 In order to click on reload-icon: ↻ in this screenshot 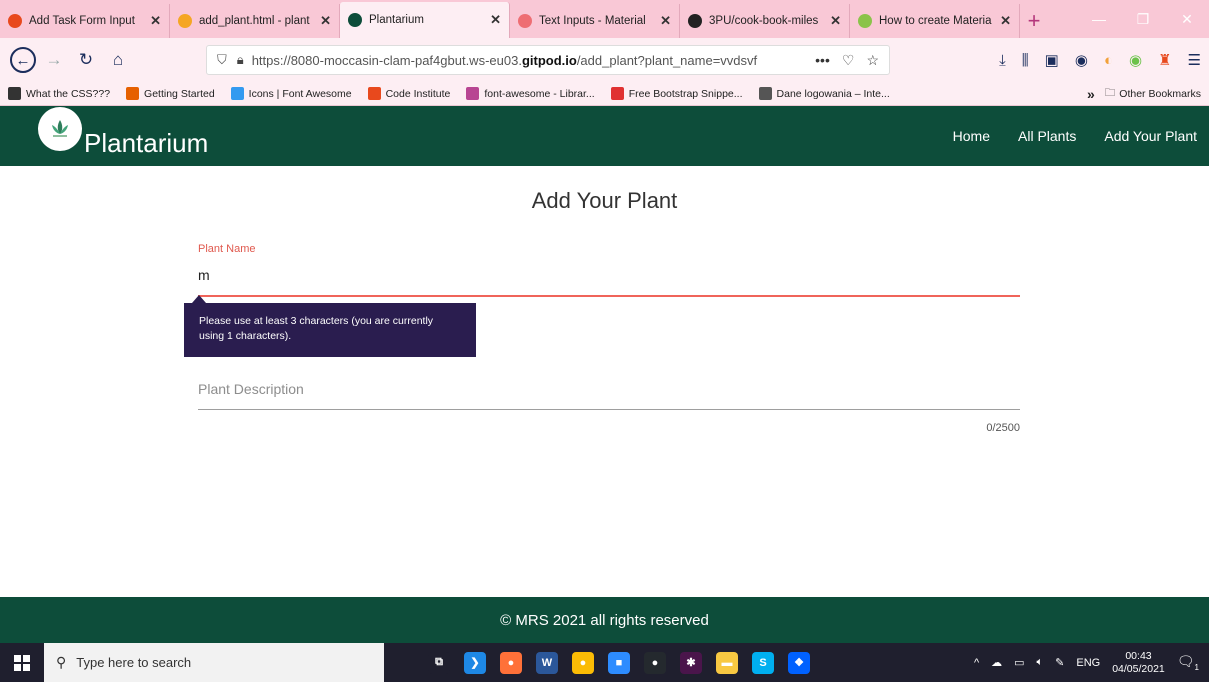, I will do `click(86, 59)`.